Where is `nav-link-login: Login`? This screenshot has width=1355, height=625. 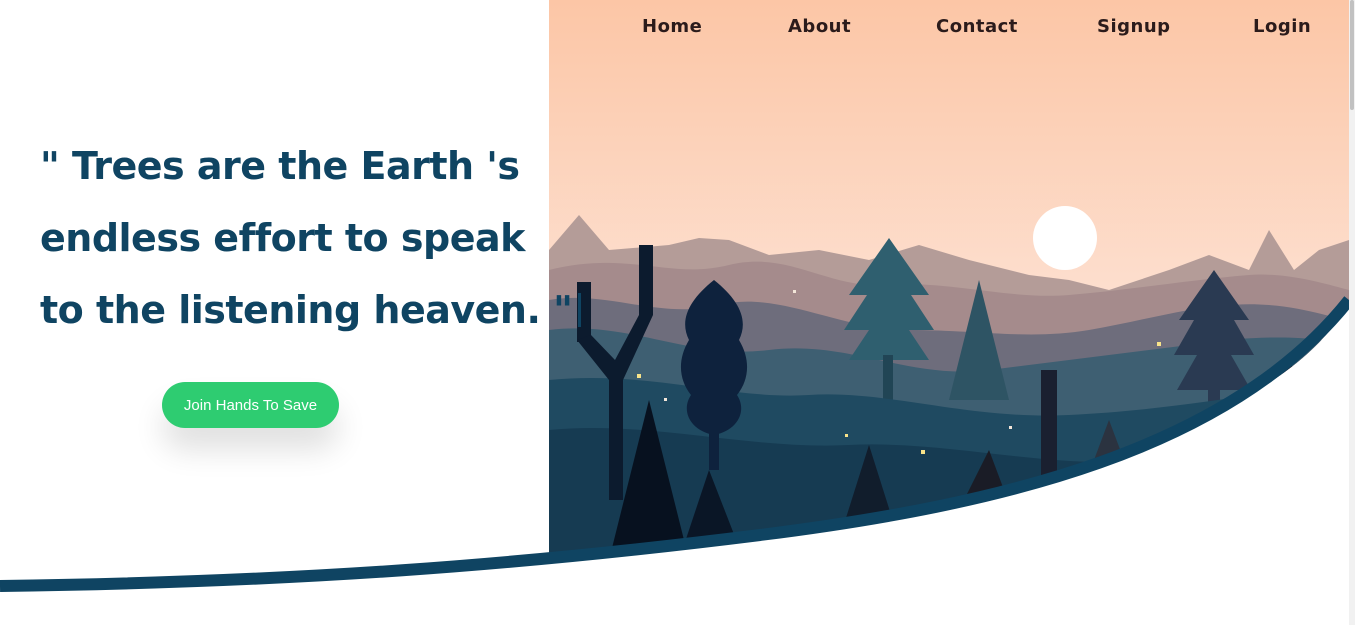
nav-link-login: Login is located at coordinates (1282, 26).